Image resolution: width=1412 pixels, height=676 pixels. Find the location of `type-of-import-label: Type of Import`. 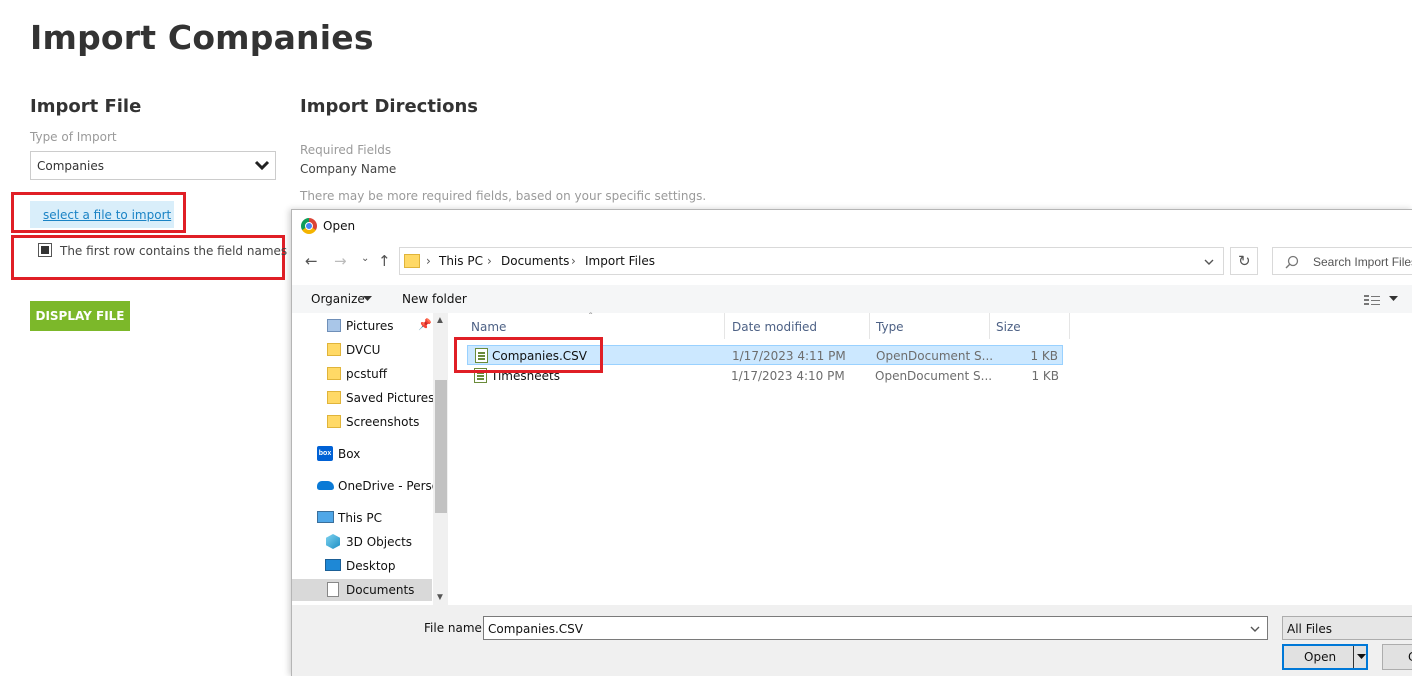

type-of-import-label: Type of Import is located at coordinates (73, 137).